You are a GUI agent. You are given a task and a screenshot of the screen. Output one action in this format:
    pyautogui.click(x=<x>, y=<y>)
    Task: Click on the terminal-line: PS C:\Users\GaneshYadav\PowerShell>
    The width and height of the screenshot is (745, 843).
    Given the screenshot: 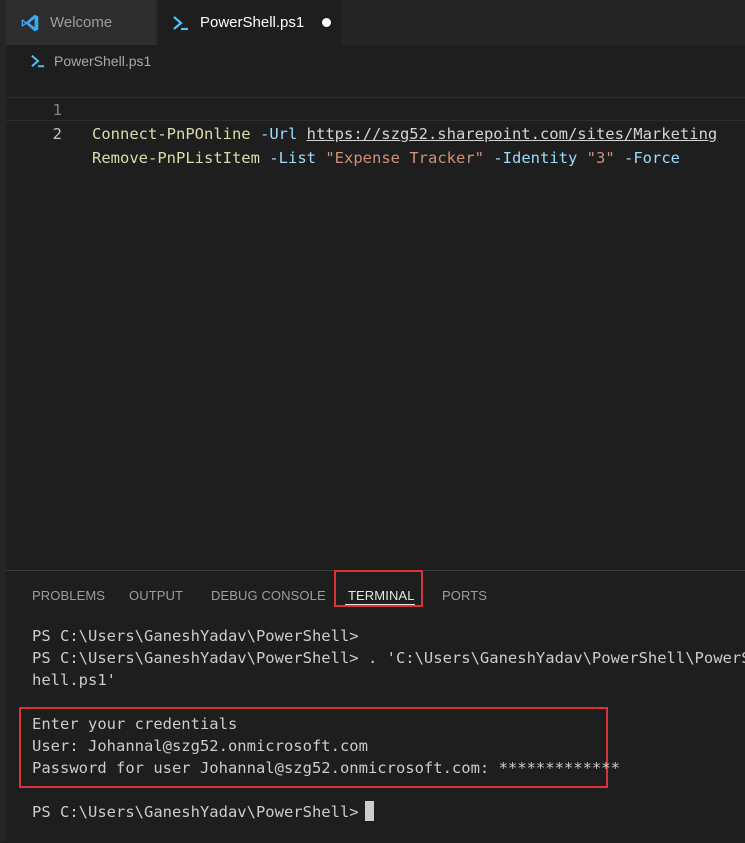 What is the action you would take?
    pyautogui.click(x=195, y=636)
    